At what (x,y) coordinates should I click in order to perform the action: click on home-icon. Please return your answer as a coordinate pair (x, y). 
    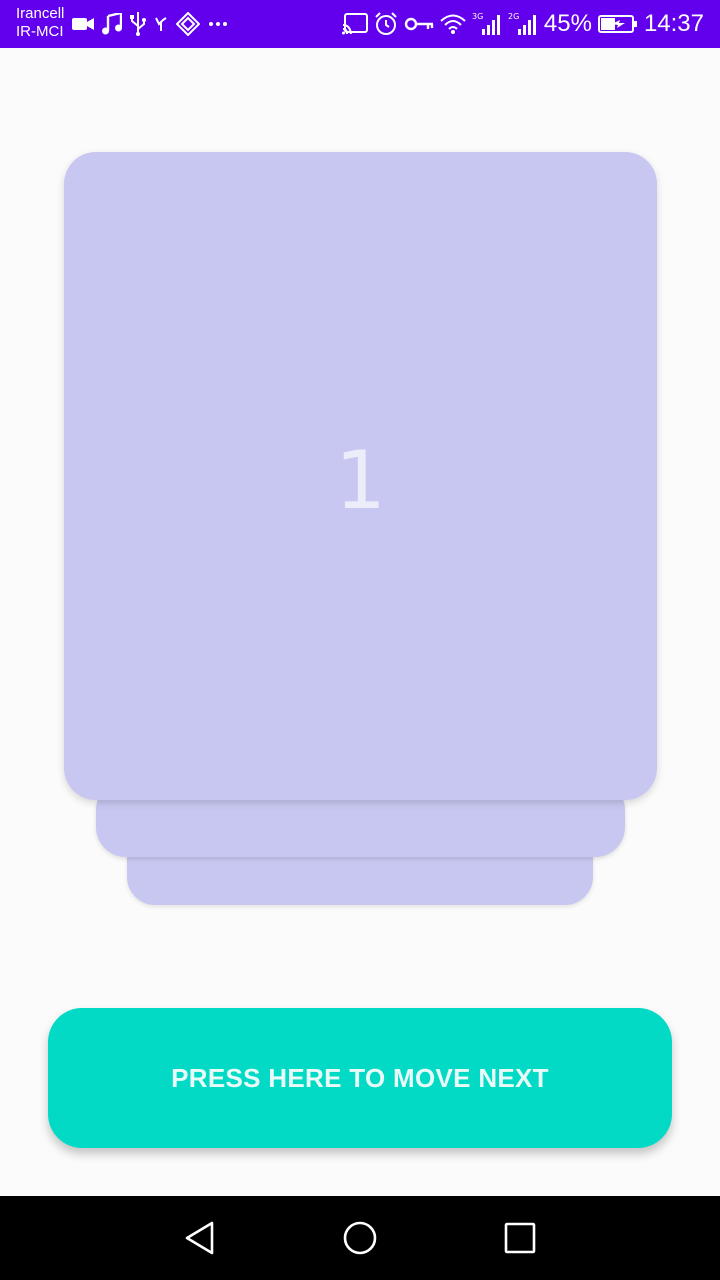
    Looking at the image, I should click on (360, 1238).